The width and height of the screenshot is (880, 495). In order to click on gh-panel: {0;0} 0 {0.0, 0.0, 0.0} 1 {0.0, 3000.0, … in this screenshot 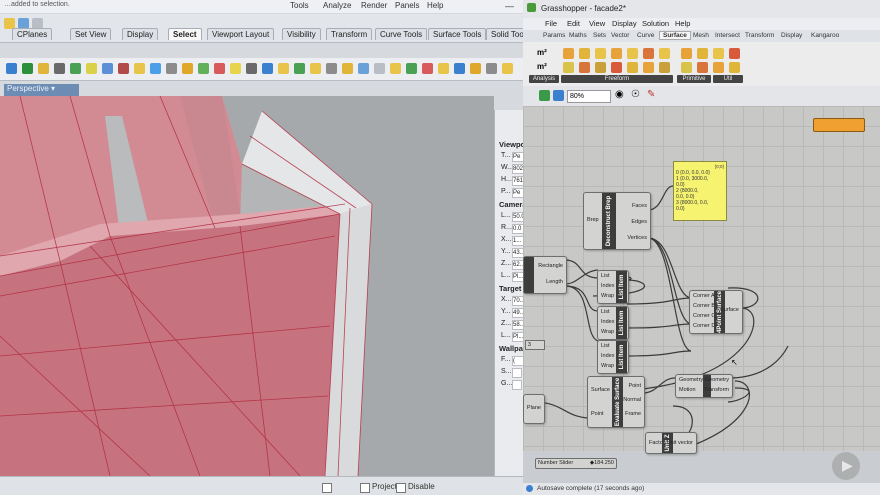, I will do `click(700, 191)`.